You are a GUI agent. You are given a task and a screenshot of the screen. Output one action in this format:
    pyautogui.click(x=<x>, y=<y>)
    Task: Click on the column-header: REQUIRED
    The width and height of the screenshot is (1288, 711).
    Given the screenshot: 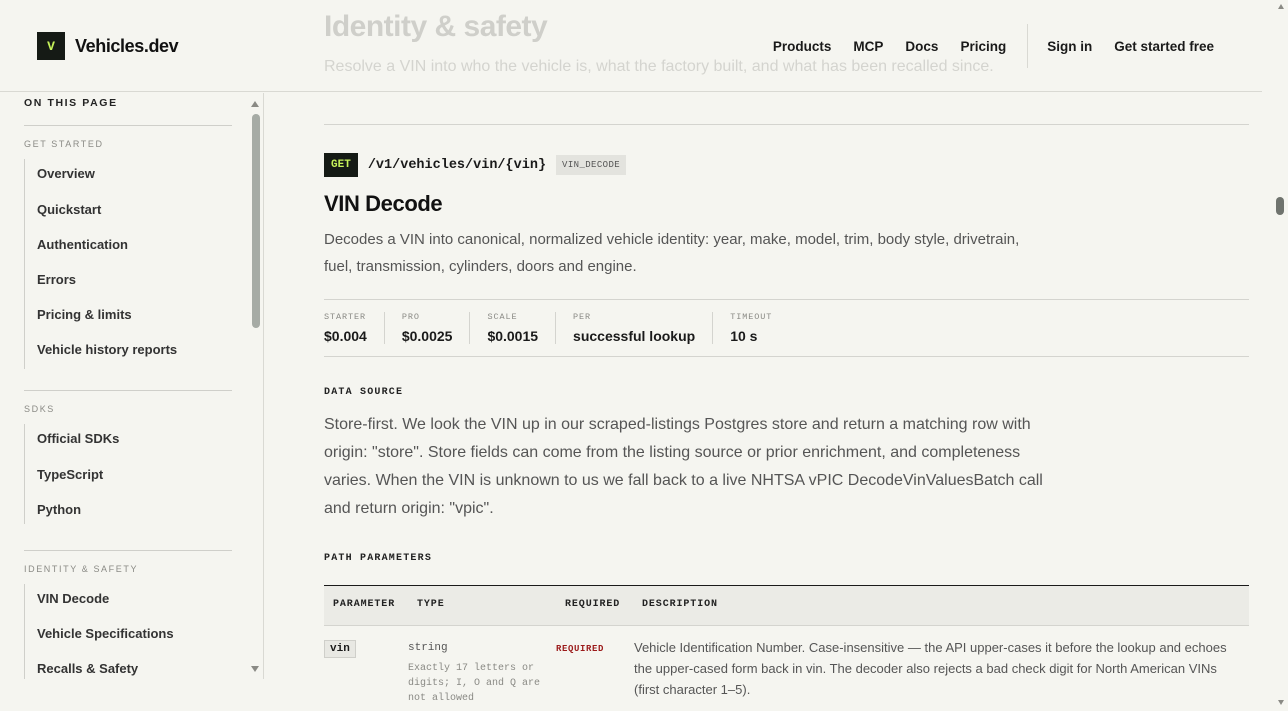 What is the action you would take?
    pyautogui.click(x=593, y=604)
    